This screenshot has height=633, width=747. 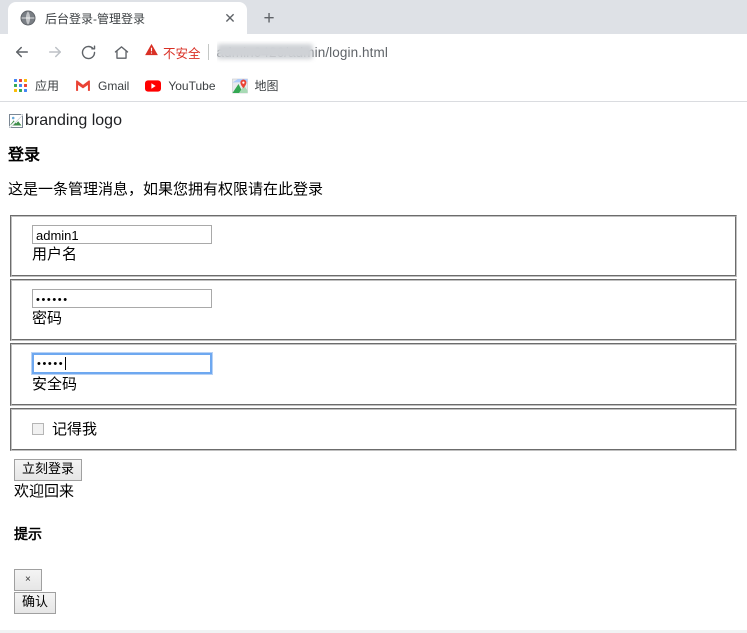 I want to click on forward-arrow-icon, so click(x=55, y=52).